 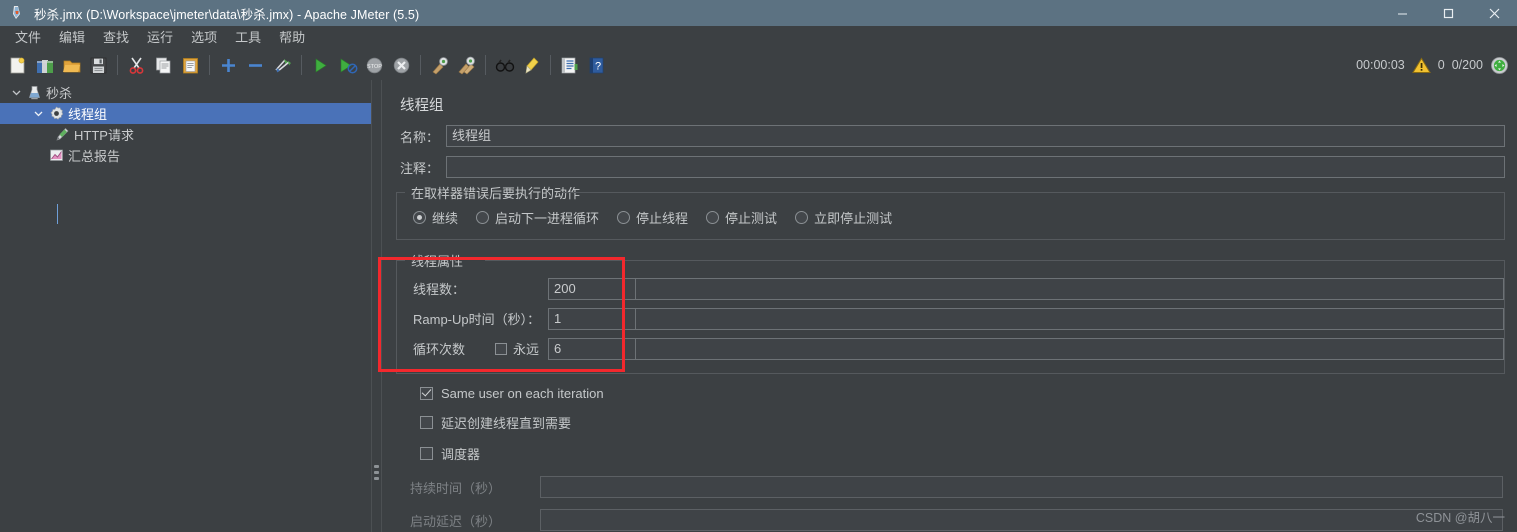 What do you see at coordinates (28, 38) in the screenshot?
I see `menu-file: 文件` at bounding box center [28, 38].